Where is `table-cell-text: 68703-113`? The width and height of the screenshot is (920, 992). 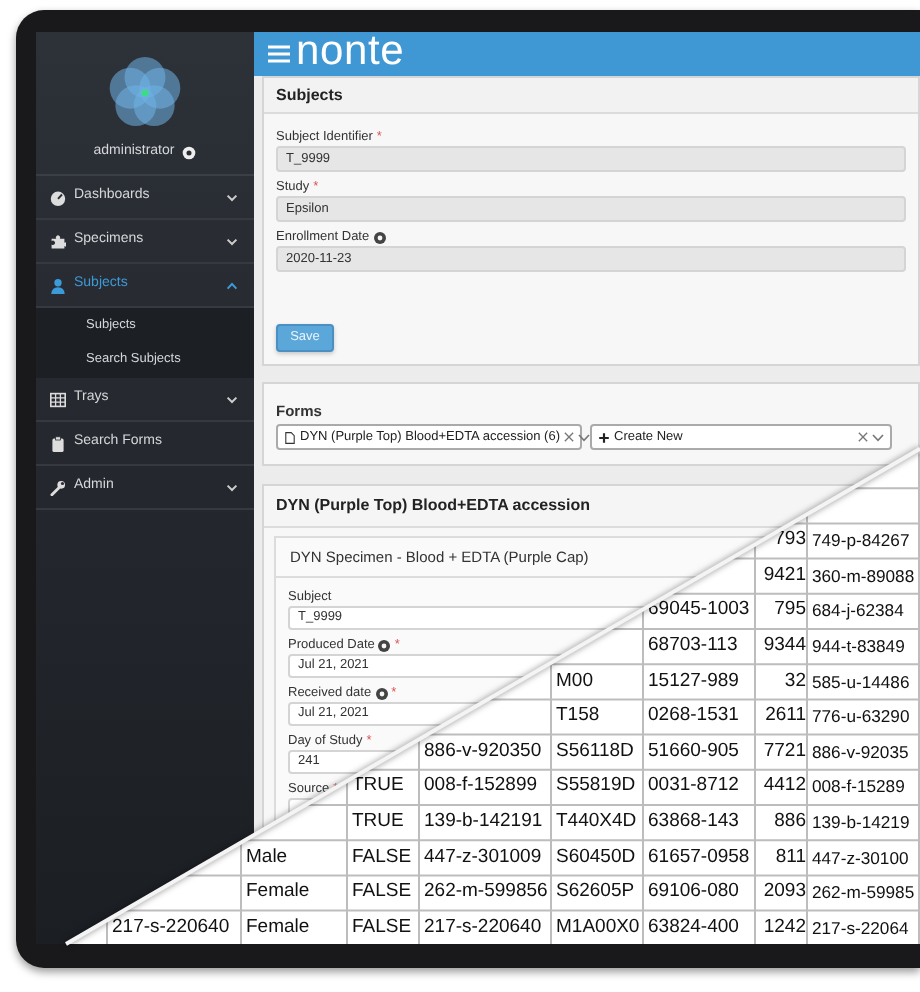 table-cell-text: 68703-113 is located at coordinates (693, 645).